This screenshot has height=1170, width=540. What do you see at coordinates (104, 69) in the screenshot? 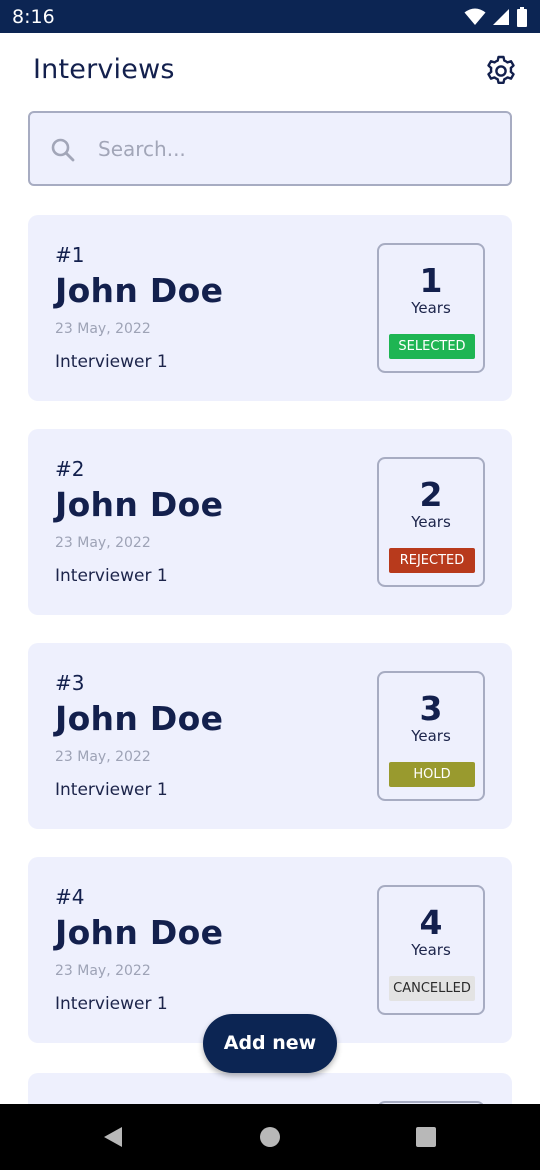
I see `page-title: Interviews` at bounding box center [104, 69].